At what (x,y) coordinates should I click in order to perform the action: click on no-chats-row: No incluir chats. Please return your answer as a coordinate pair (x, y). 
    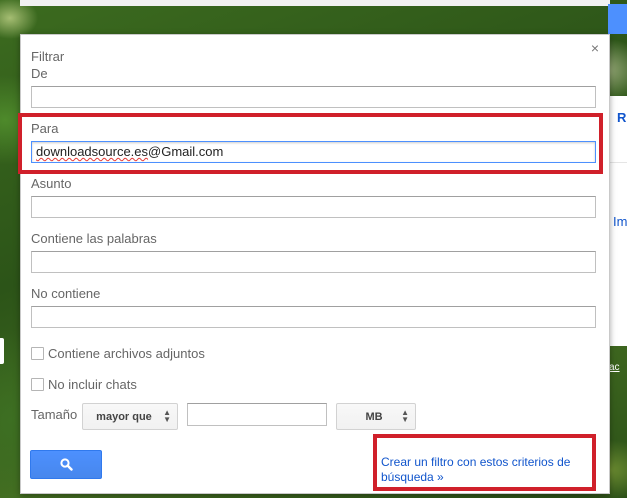
    Looking at the image, I should click on (84, 384).